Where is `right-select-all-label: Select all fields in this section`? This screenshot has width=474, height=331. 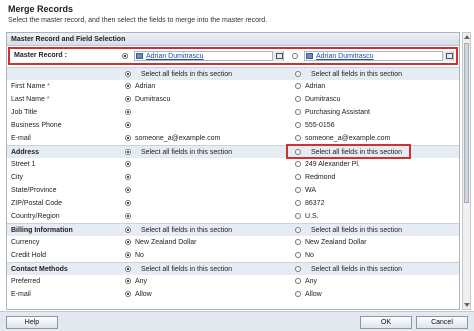 right-select-all-label: Select all fields in this section is located at coordinates (357, 269).